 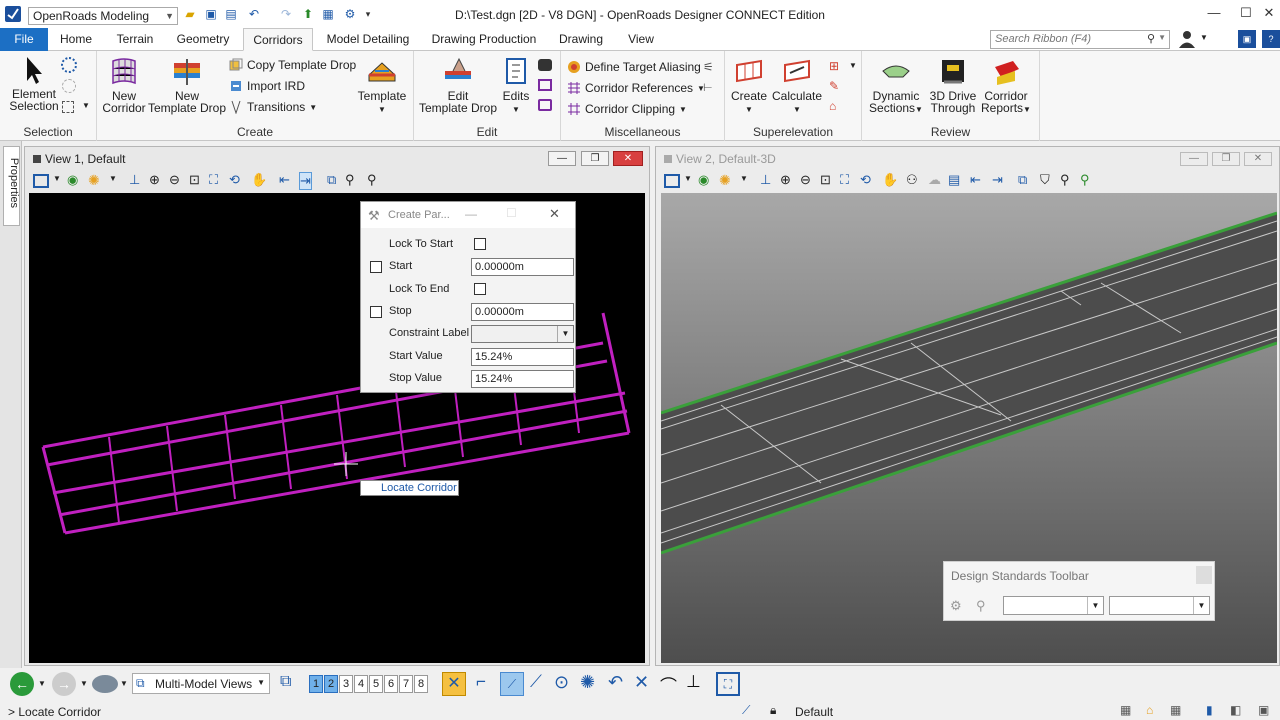 I want to click on corridor-edit-icon, so click(x=545, y=85).